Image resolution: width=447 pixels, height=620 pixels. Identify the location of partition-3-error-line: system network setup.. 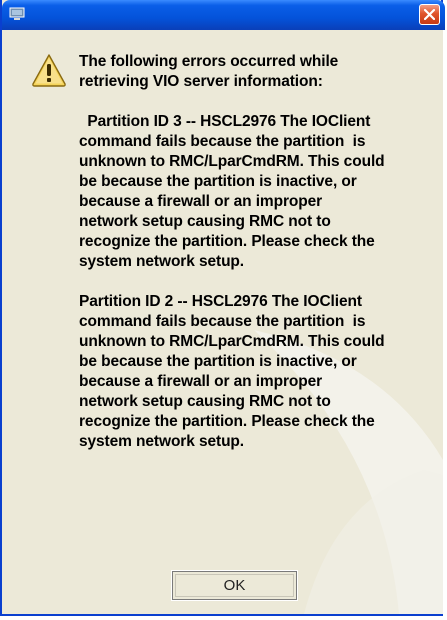
(162, 261).